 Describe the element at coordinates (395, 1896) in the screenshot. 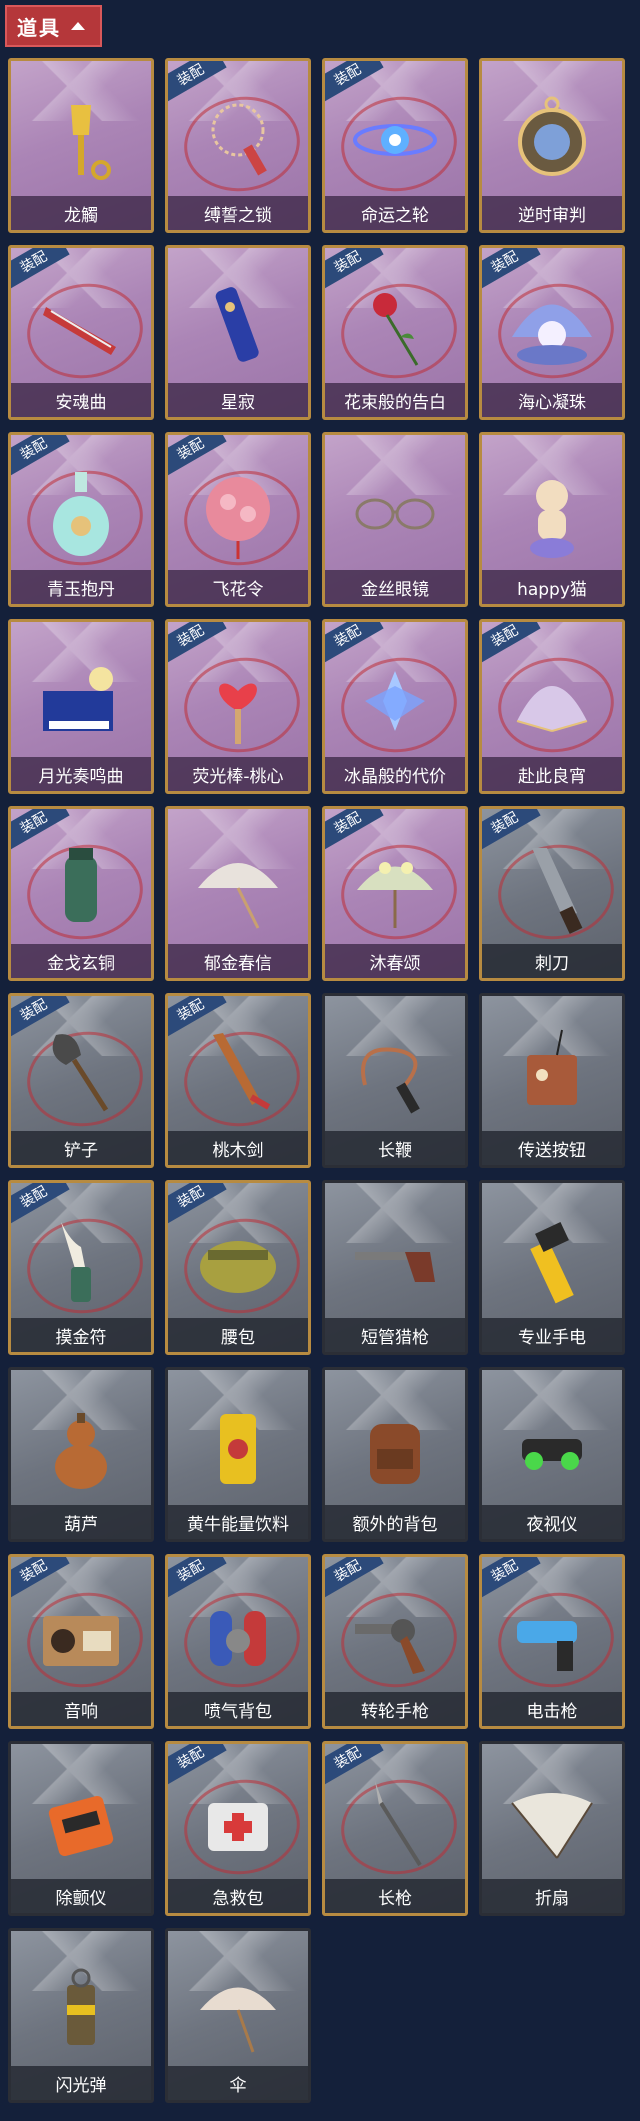

I see `item-name: 长枪` at that location.